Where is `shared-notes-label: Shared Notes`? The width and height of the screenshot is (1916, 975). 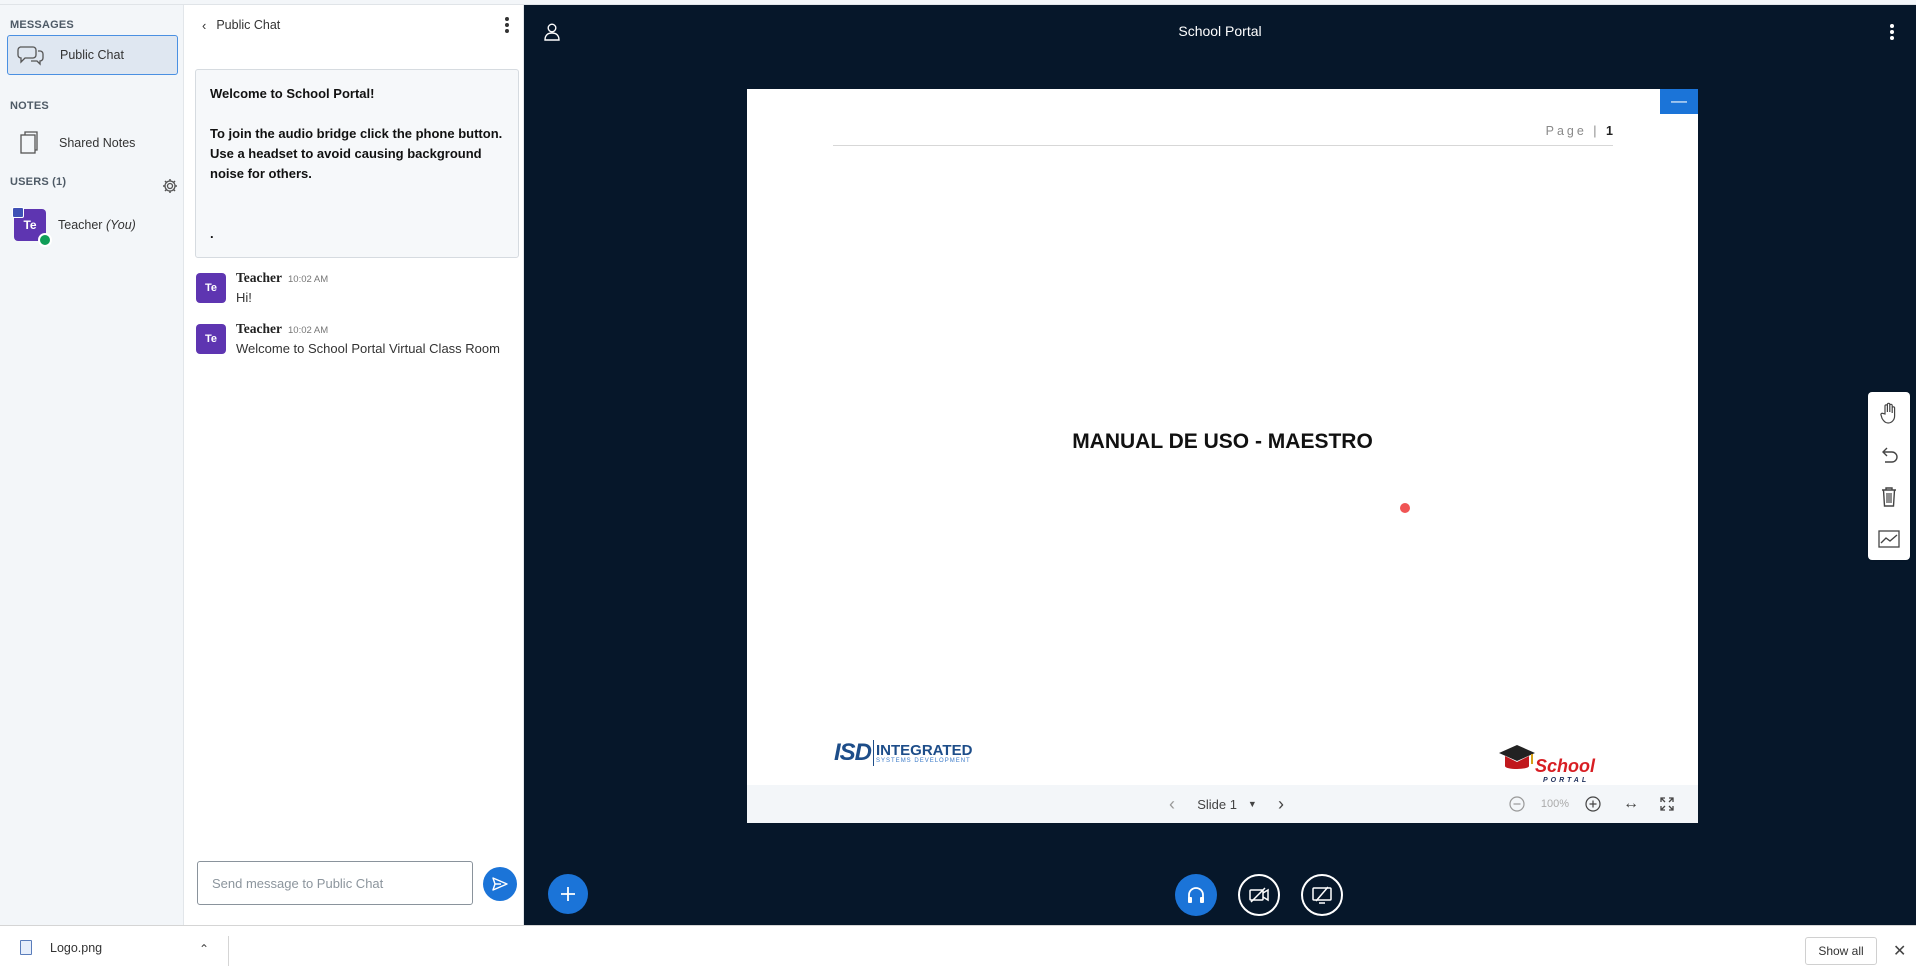 shared-notes-label: Shared Notes is located at coordinates (97, 143).